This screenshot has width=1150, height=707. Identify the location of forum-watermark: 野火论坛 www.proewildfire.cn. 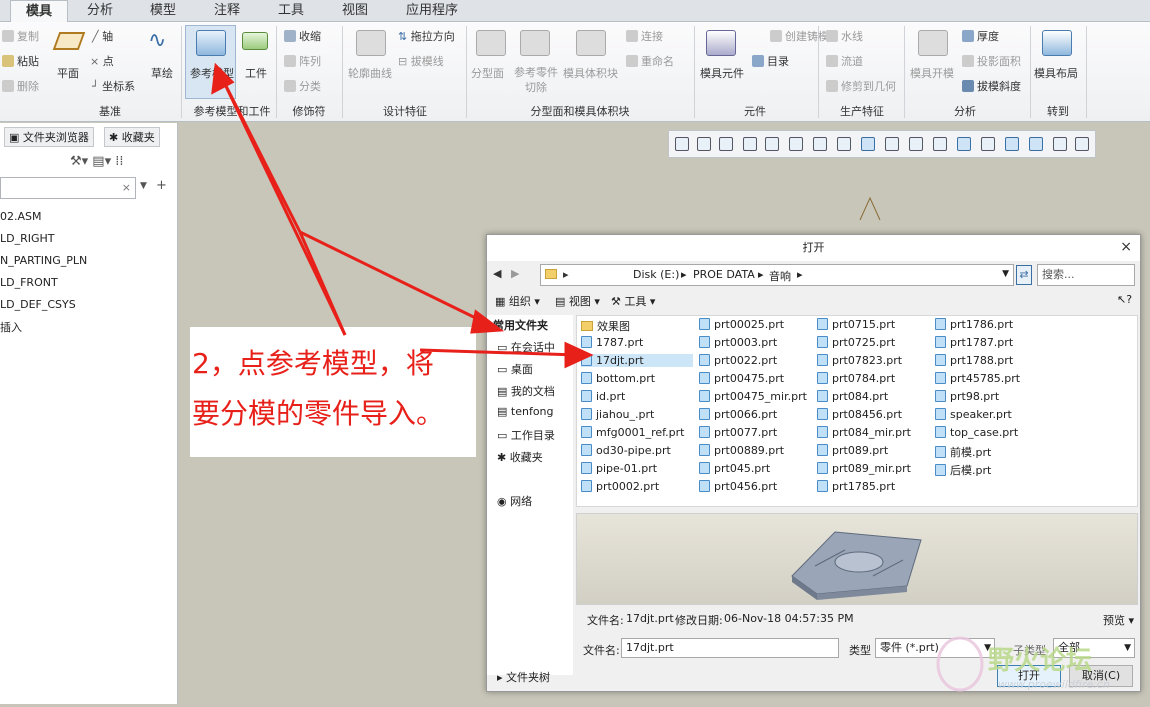
(1015, 666).